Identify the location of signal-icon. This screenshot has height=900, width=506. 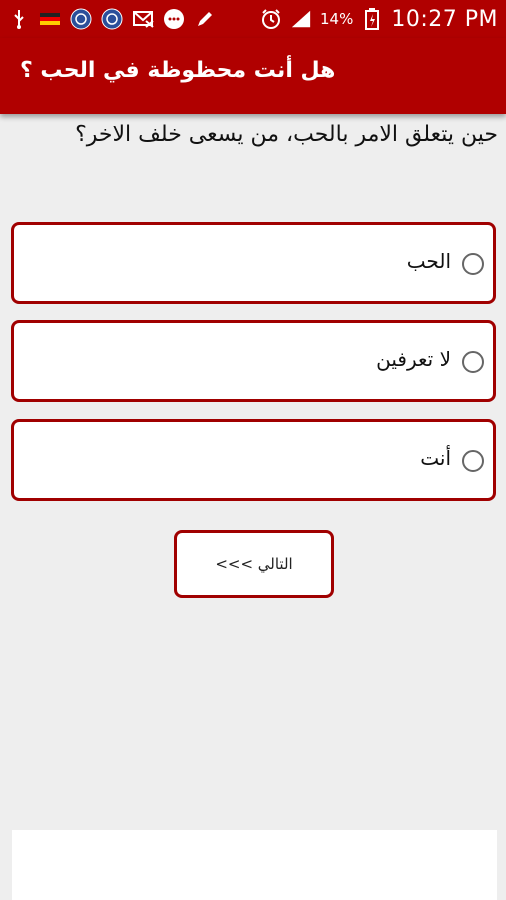
(301, 19).